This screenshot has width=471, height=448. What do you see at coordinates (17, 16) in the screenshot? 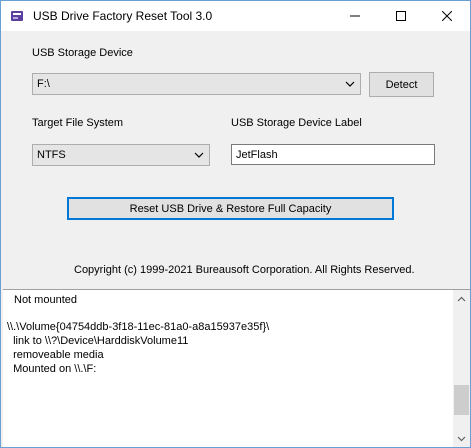
I see `usb-drive-icon` at bounding box center [17, 16].